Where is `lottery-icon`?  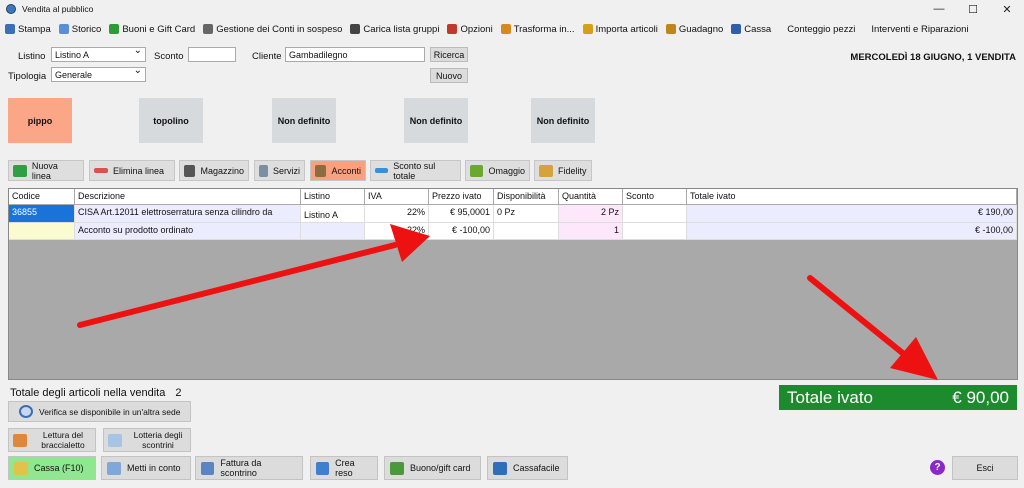 lottery-icon is located at coordinates (115, 440).